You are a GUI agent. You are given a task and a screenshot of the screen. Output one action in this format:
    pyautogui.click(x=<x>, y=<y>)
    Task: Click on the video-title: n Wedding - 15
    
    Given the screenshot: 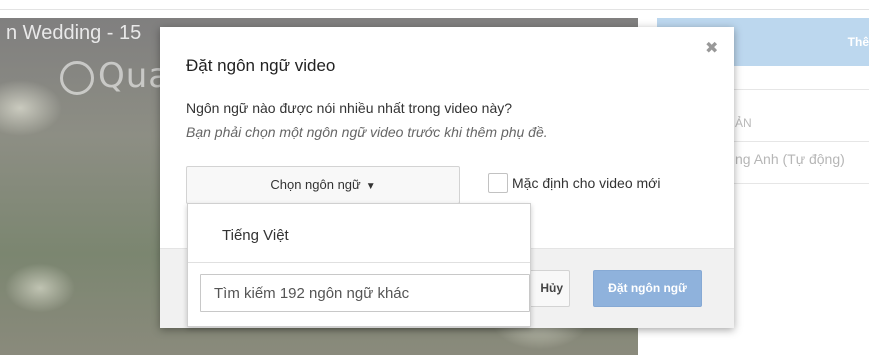 What is the action you would take?
    pyautogui.click(x=74, y=33)
    